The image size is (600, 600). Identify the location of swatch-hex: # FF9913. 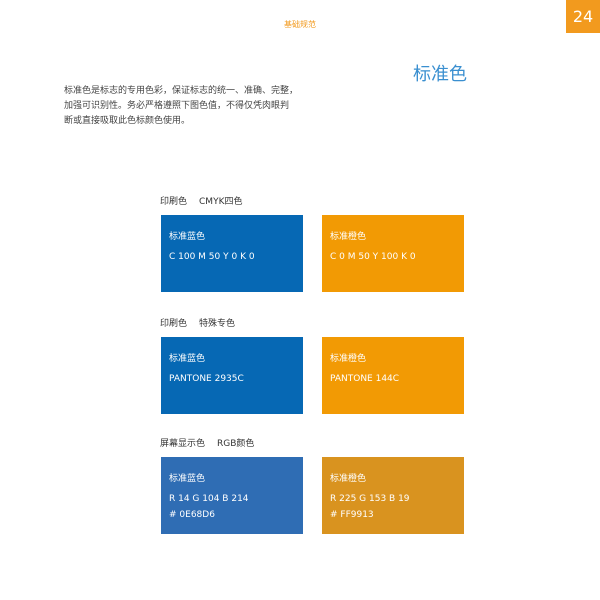
(352, 515).